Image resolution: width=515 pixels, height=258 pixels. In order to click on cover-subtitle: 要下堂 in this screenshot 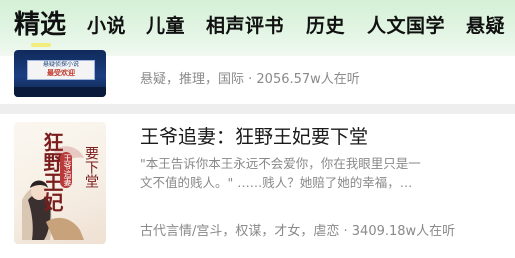, I will do `click(91, 167)`.